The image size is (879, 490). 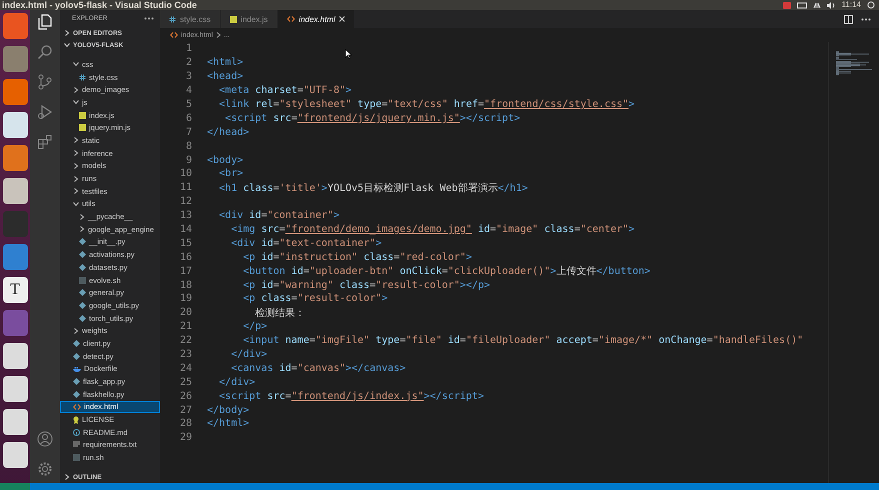 What do you see at coordinates (317, 19) in the screenshot?
I see `editor-tab: index.html` at bounding box center [317, 19].